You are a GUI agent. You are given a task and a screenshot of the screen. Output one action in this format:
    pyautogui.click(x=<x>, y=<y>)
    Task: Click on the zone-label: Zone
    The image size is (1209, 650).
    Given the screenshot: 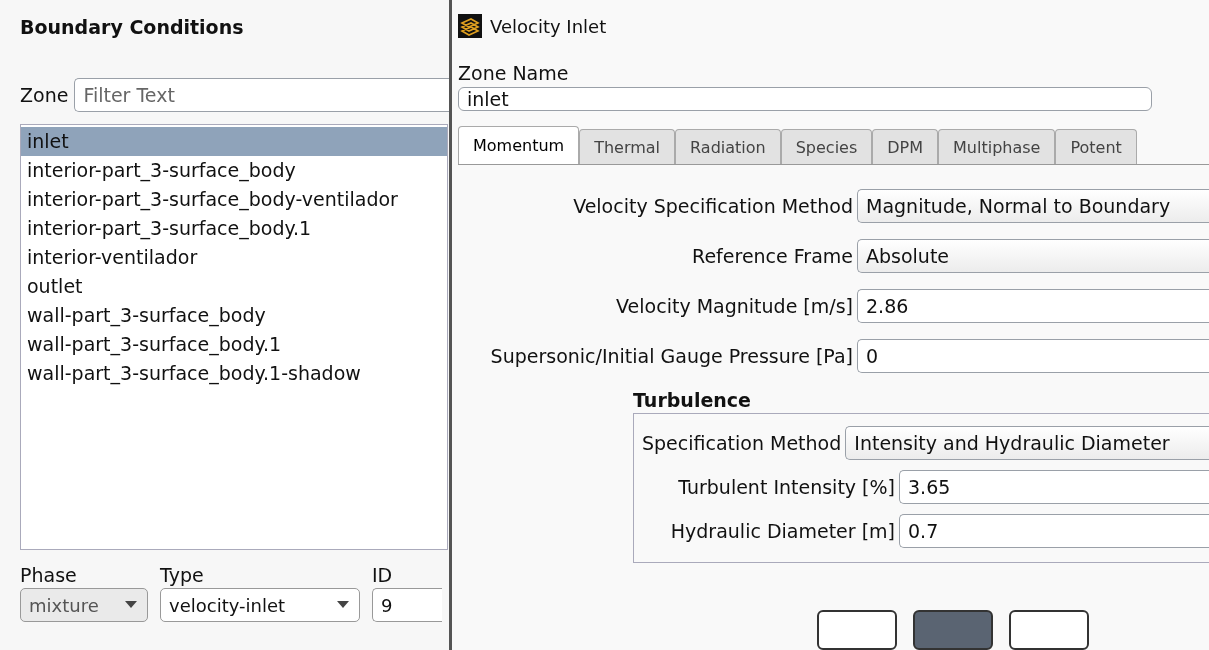 What is the action you would take?
    pyautogui.click(x=44, y=95)
    